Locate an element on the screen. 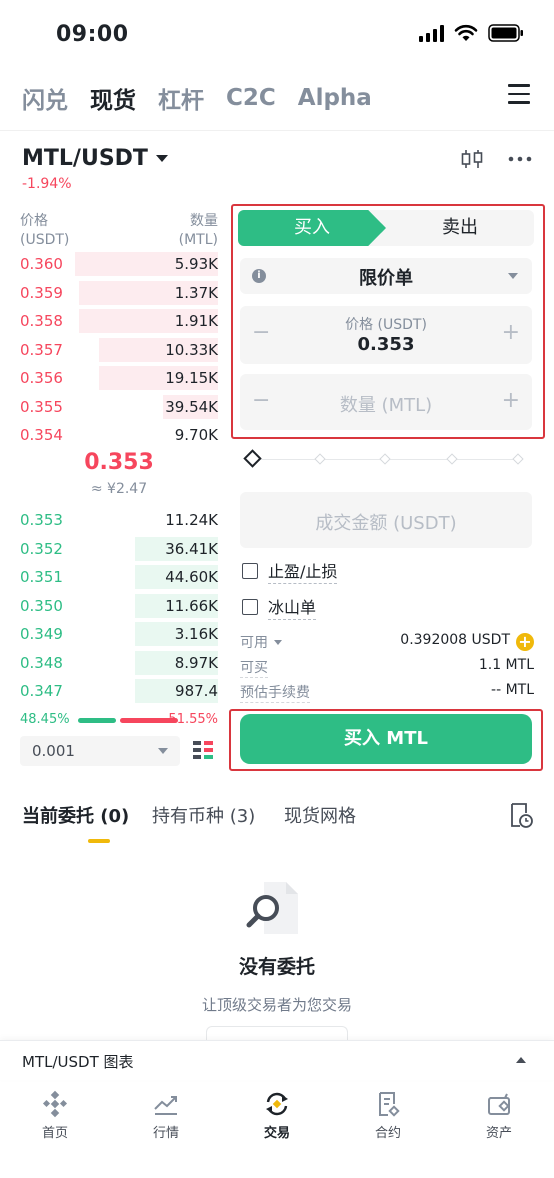 The width and height of the screenshot is (554, 1178). bid-row: 0.351 44.60K is located at coordinates (119, 577).